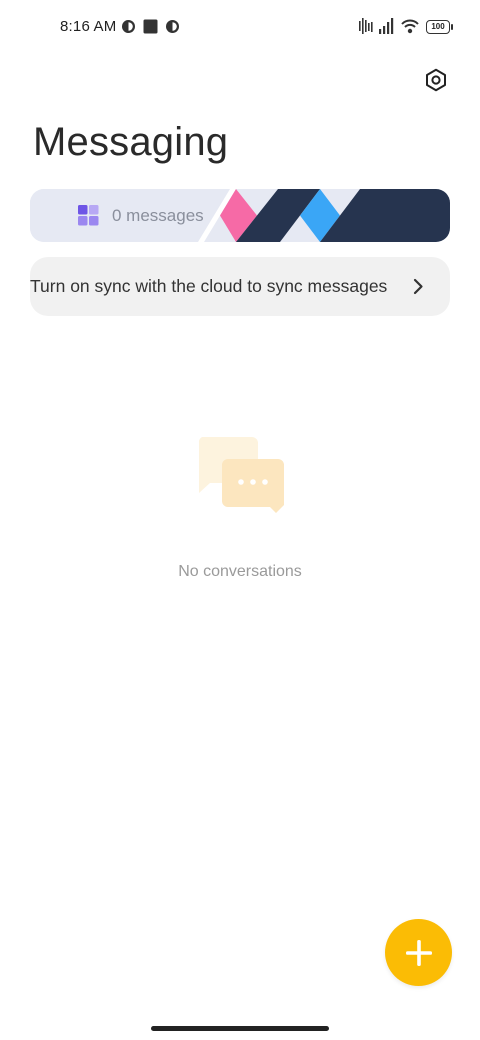  Describe the element at coordinates (88, 26) in the screenshot. I see `status-time: 8:16 AM` at that location.